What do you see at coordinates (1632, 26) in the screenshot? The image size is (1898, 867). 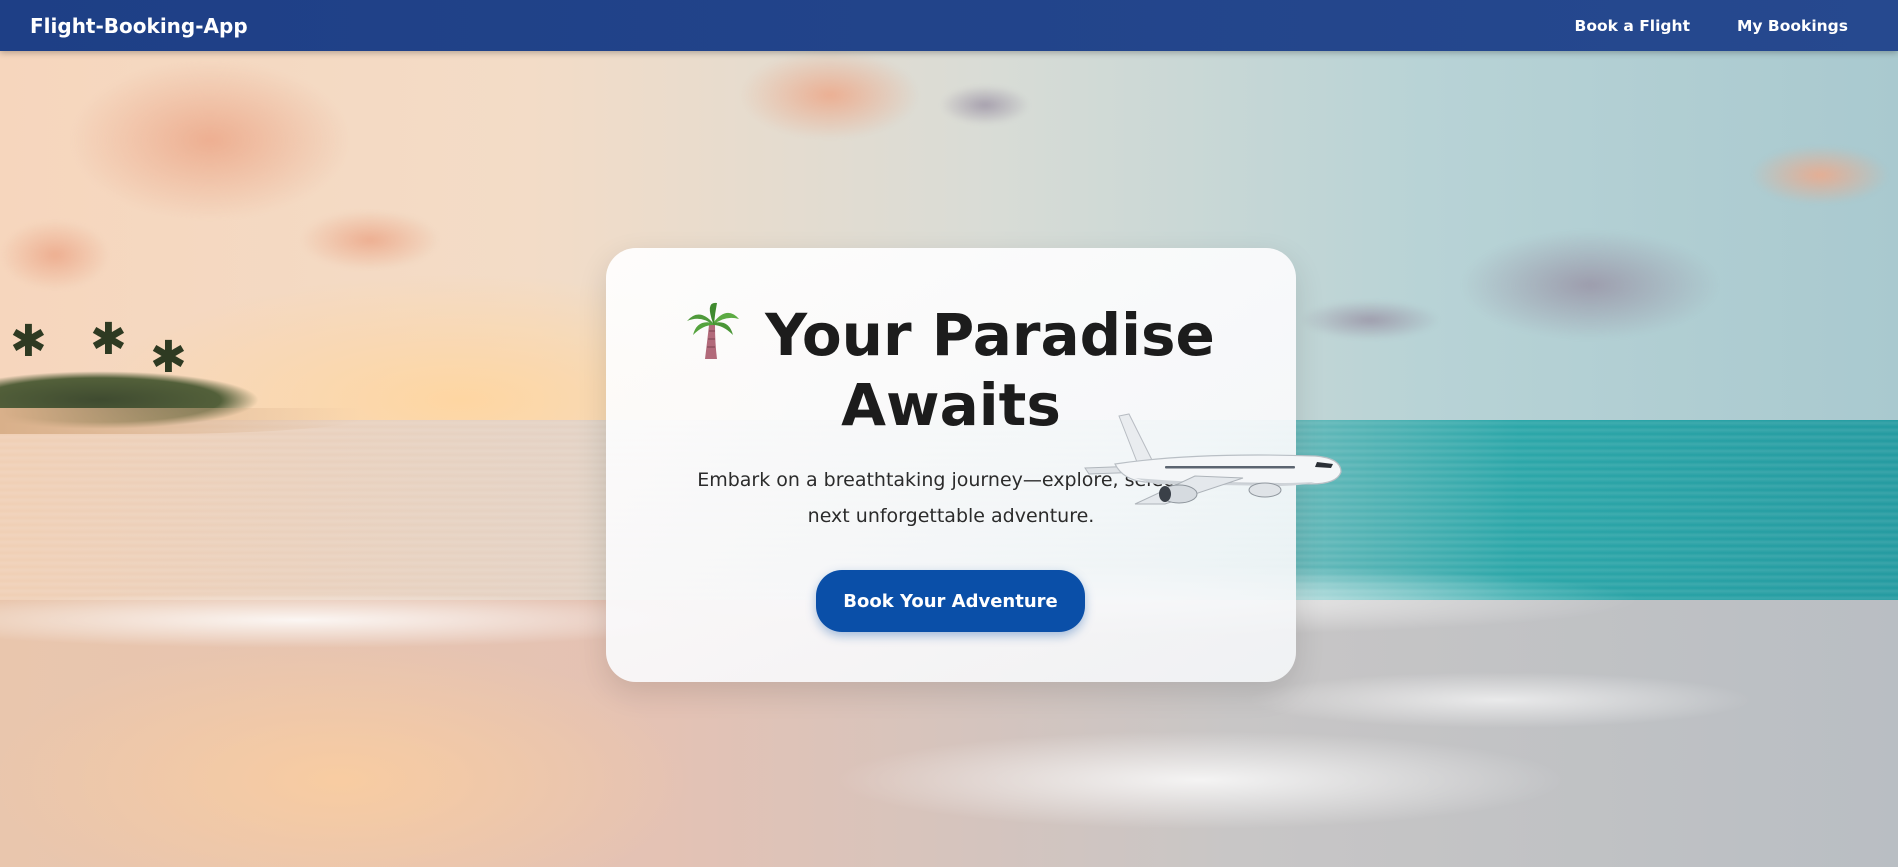 I see `nav-link-book-a-flight: Book a Flight` at bounding box center [1632, 26].